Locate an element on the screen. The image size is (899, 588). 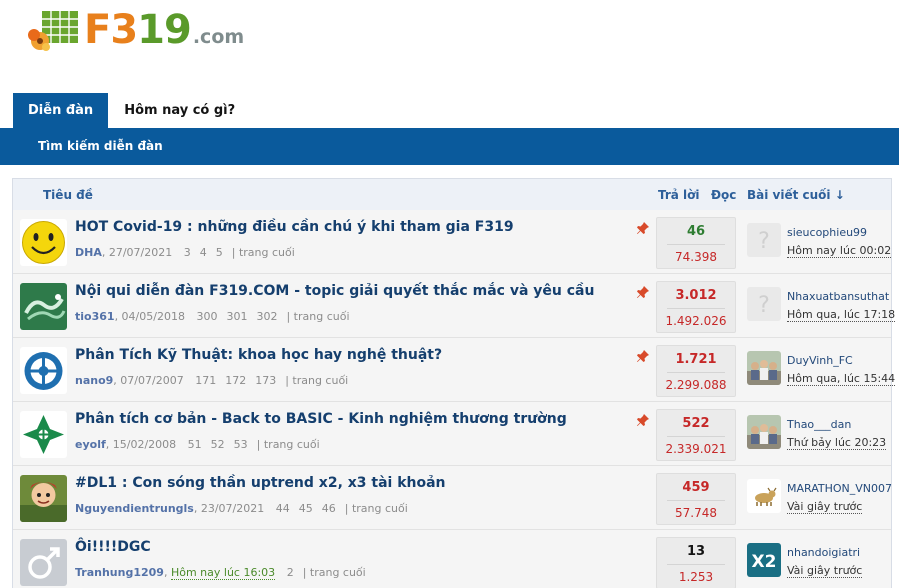
logo-digits-19: 19 is located at coordinates (164, 30).